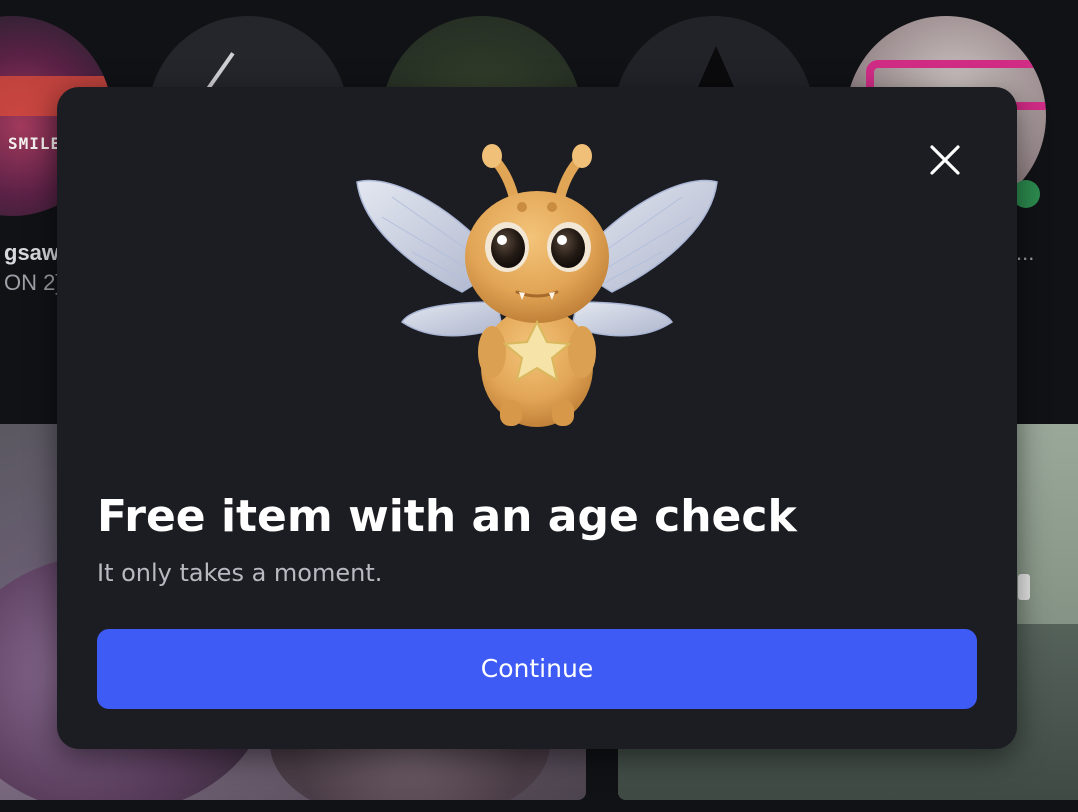 This screenshot has width=1078, height=812. I want to click on continue-button: Continue, so click(537, 669).